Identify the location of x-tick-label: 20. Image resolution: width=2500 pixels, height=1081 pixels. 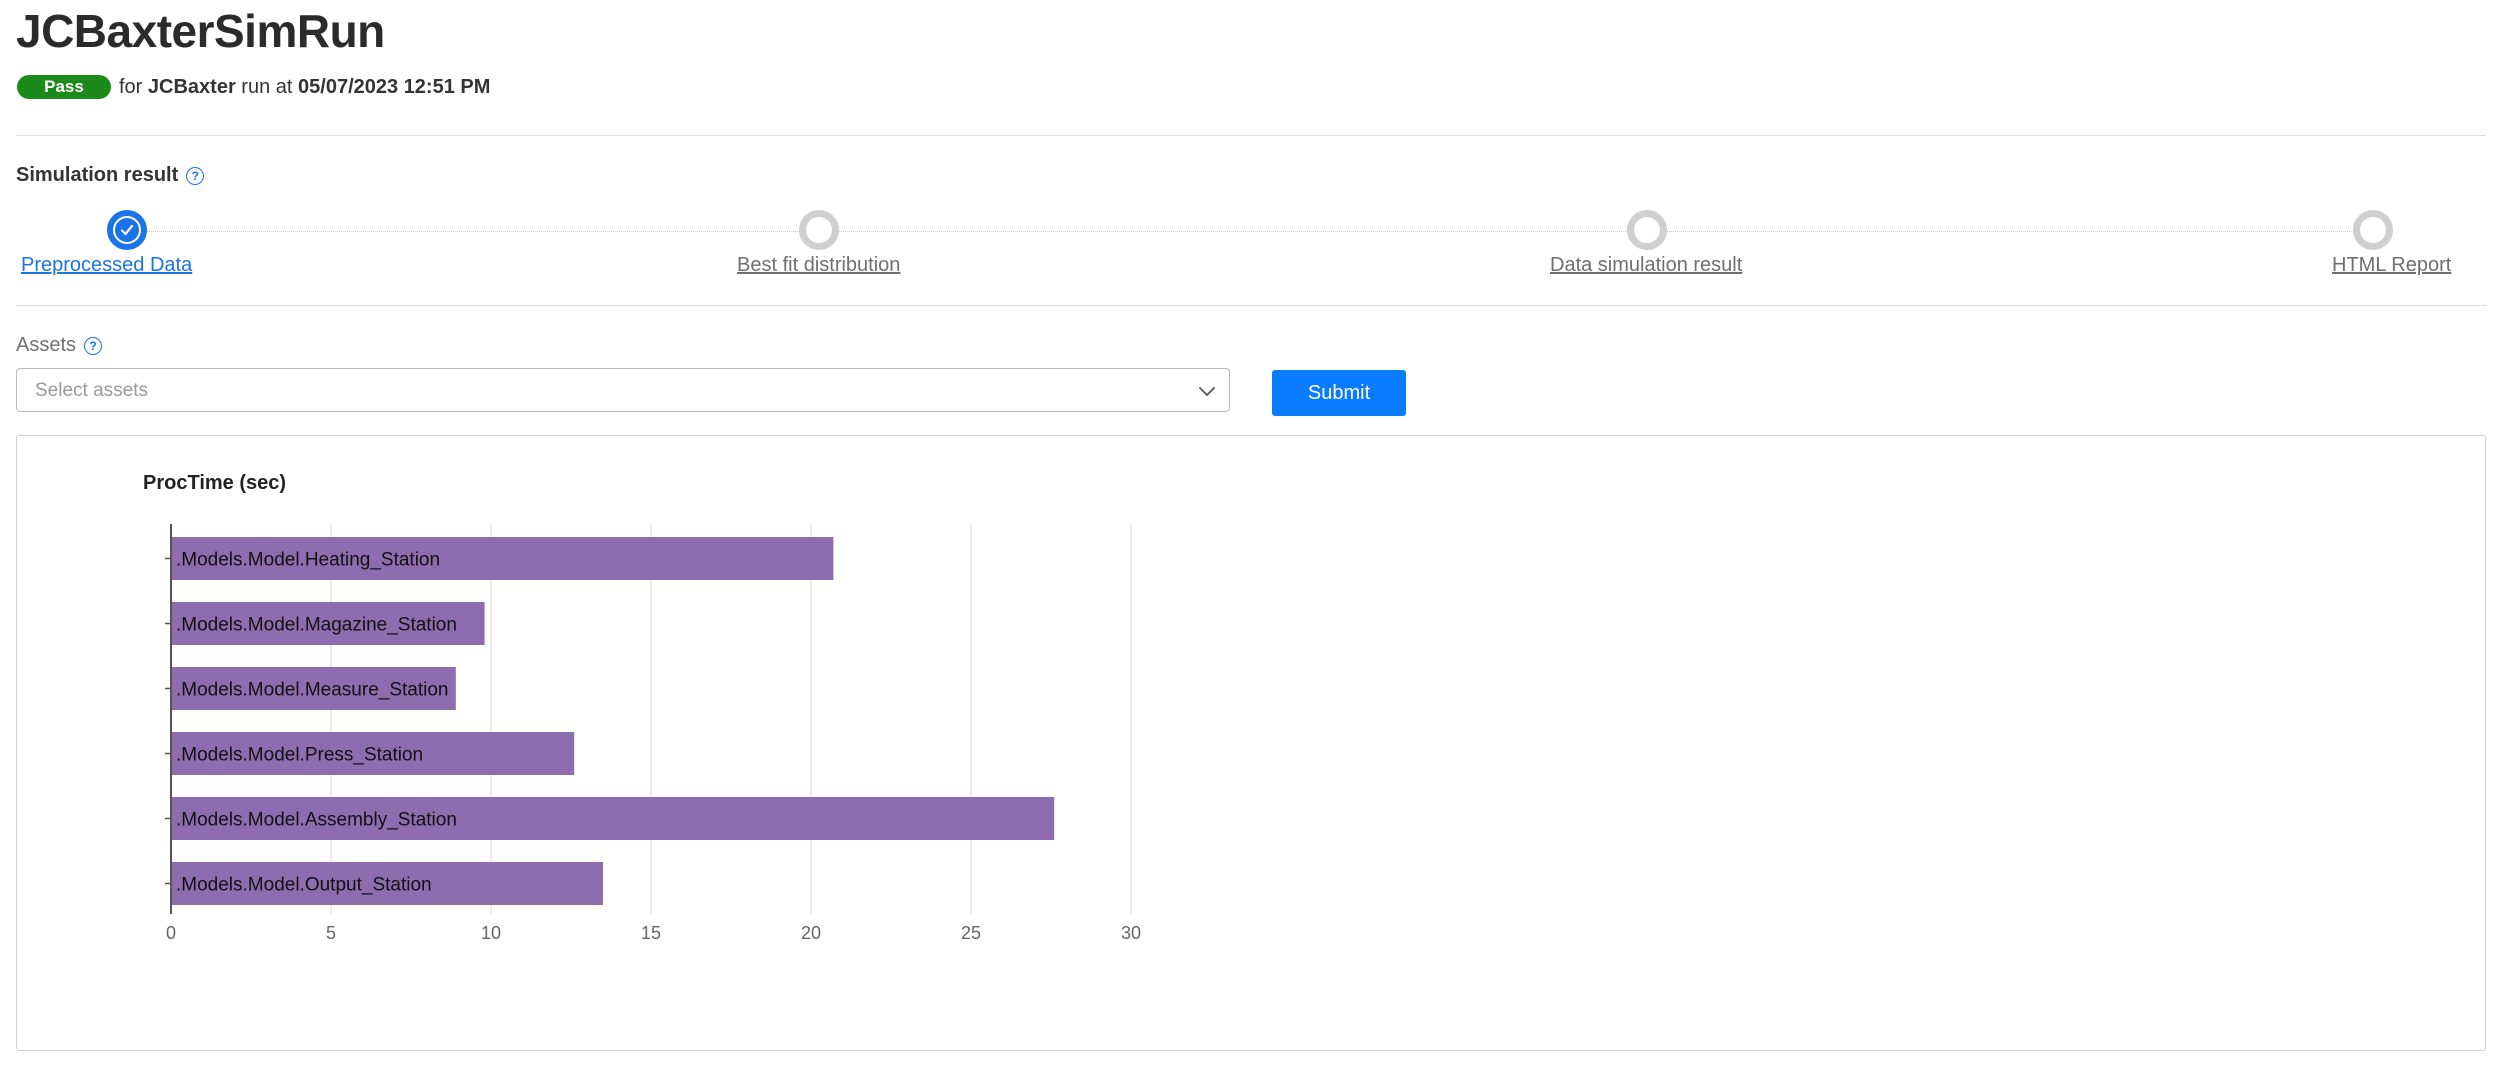
(811, 933).